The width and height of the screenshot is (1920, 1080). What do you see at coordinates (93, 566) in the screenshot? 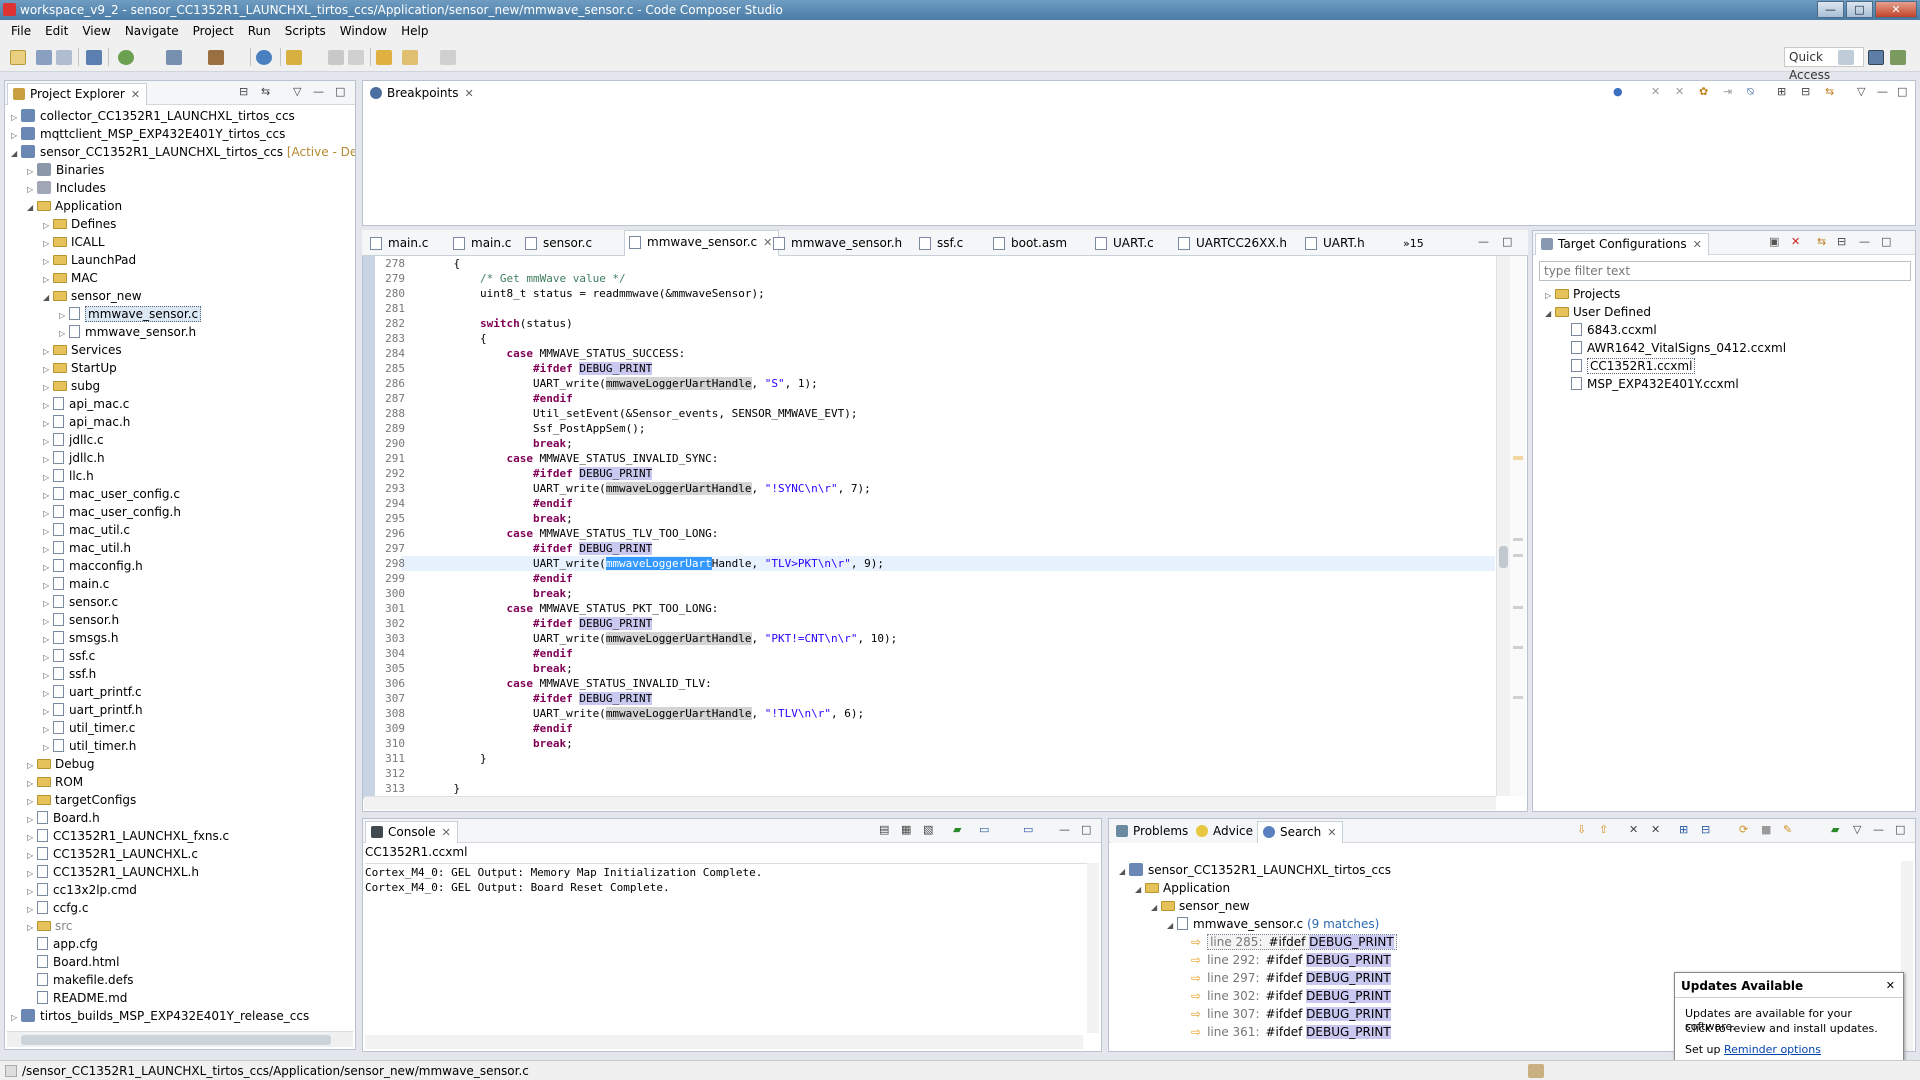
I see `tree-item: ▷ macconfig.h` at bounding box center [93, 566].